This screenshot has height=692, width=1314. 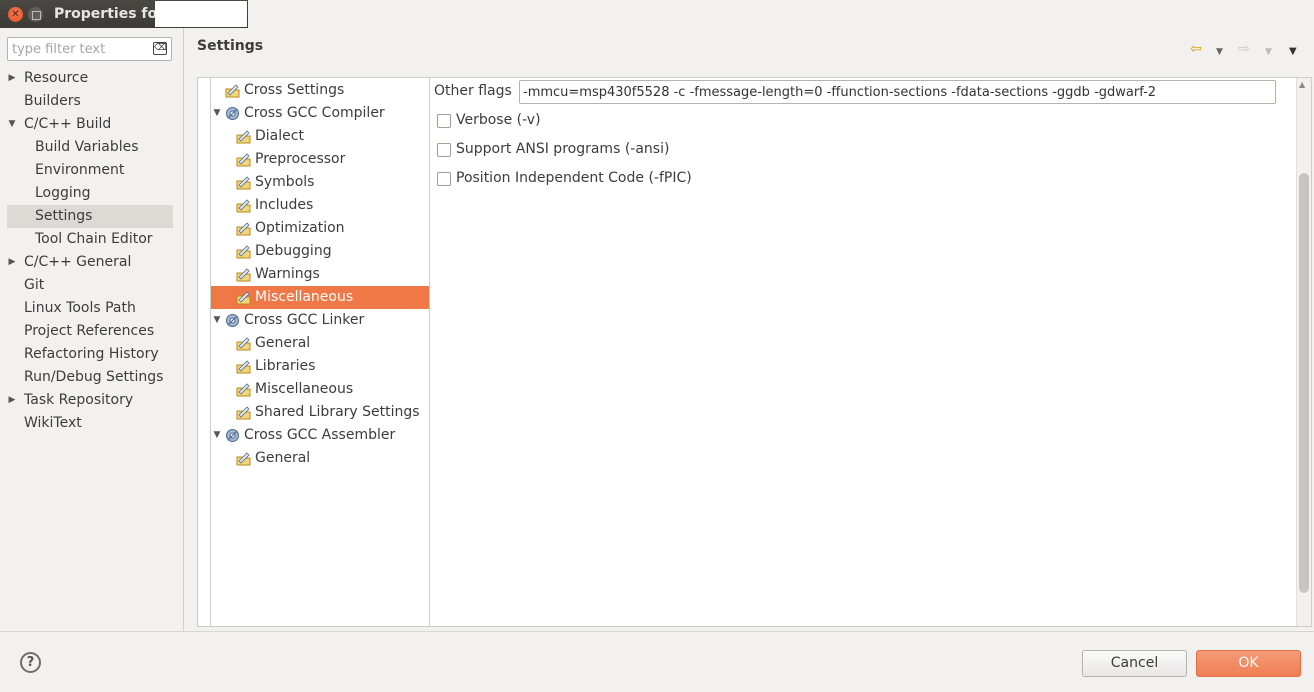 I want to click on tree-item-compiler-miscellaneous: Miscellaneous, so click(x=320, y=297).